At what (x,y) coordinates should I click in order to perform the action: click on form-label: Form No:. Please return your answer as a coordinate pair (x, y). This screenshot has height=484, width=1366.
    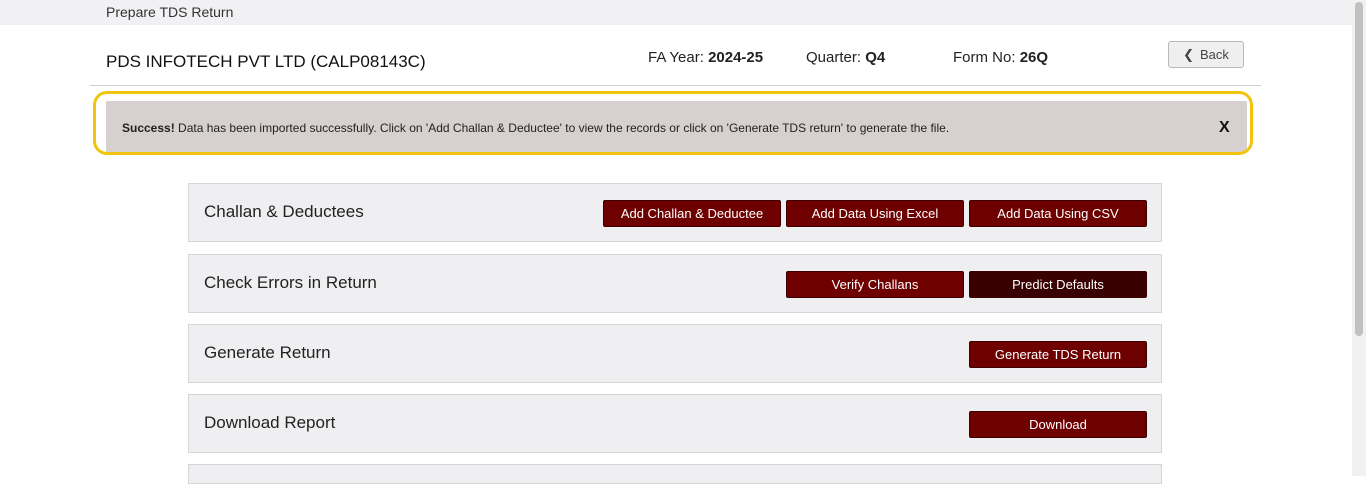
    Looking at the image, I should click on (986, 57).